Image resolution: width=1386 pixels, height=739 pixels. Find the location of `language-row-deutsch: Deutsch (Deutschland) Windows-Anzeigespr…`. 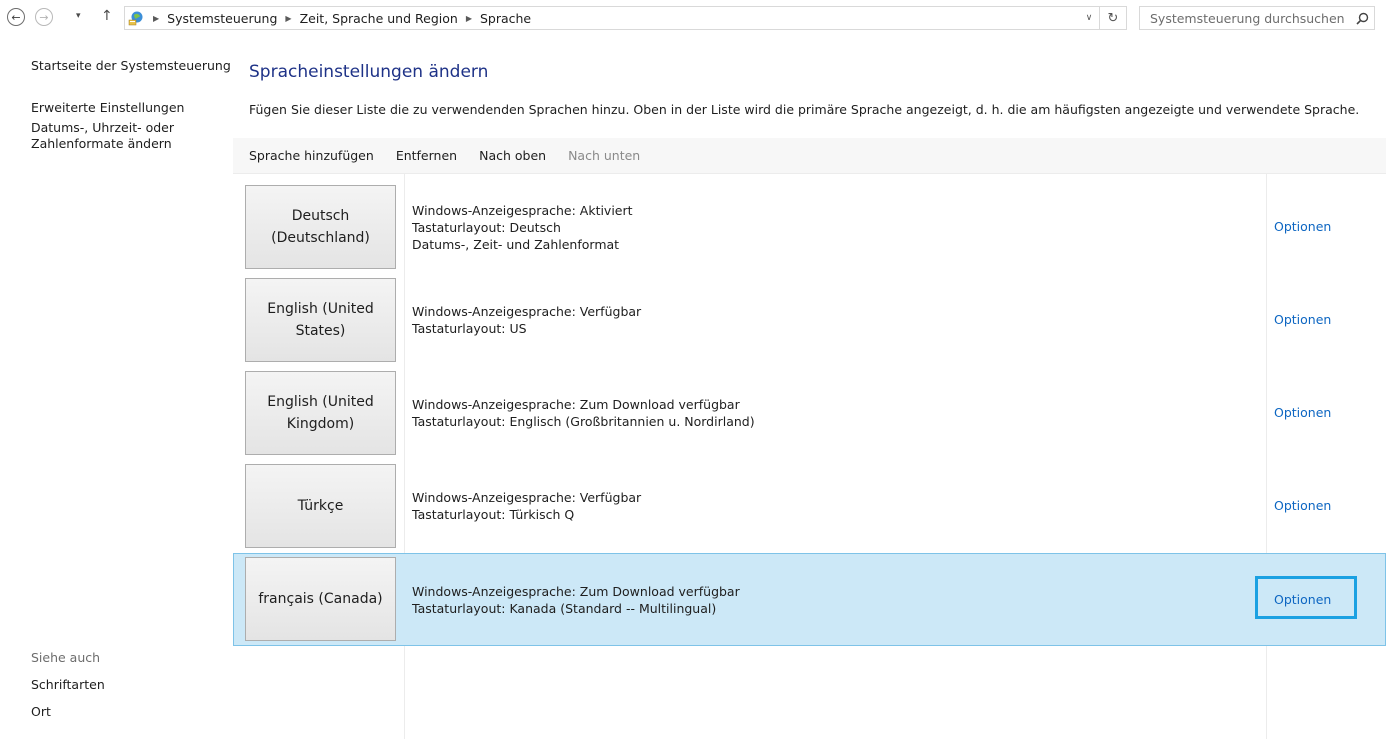

language-row-deutsch: Deutsch (Deutschland) Windows-Anzeigespr… is located at coordinates (809, 226).